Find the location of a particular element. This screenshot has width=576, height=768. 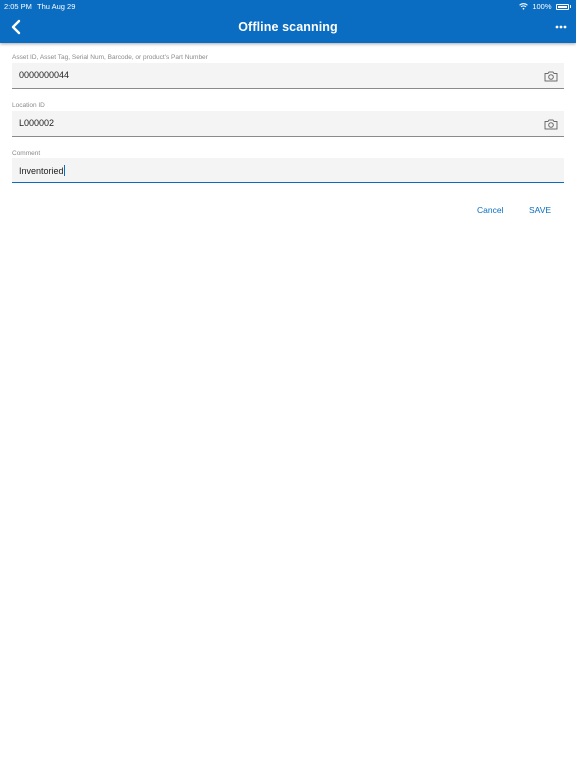

save-button: SAVE is located at coordinates (540, 210).